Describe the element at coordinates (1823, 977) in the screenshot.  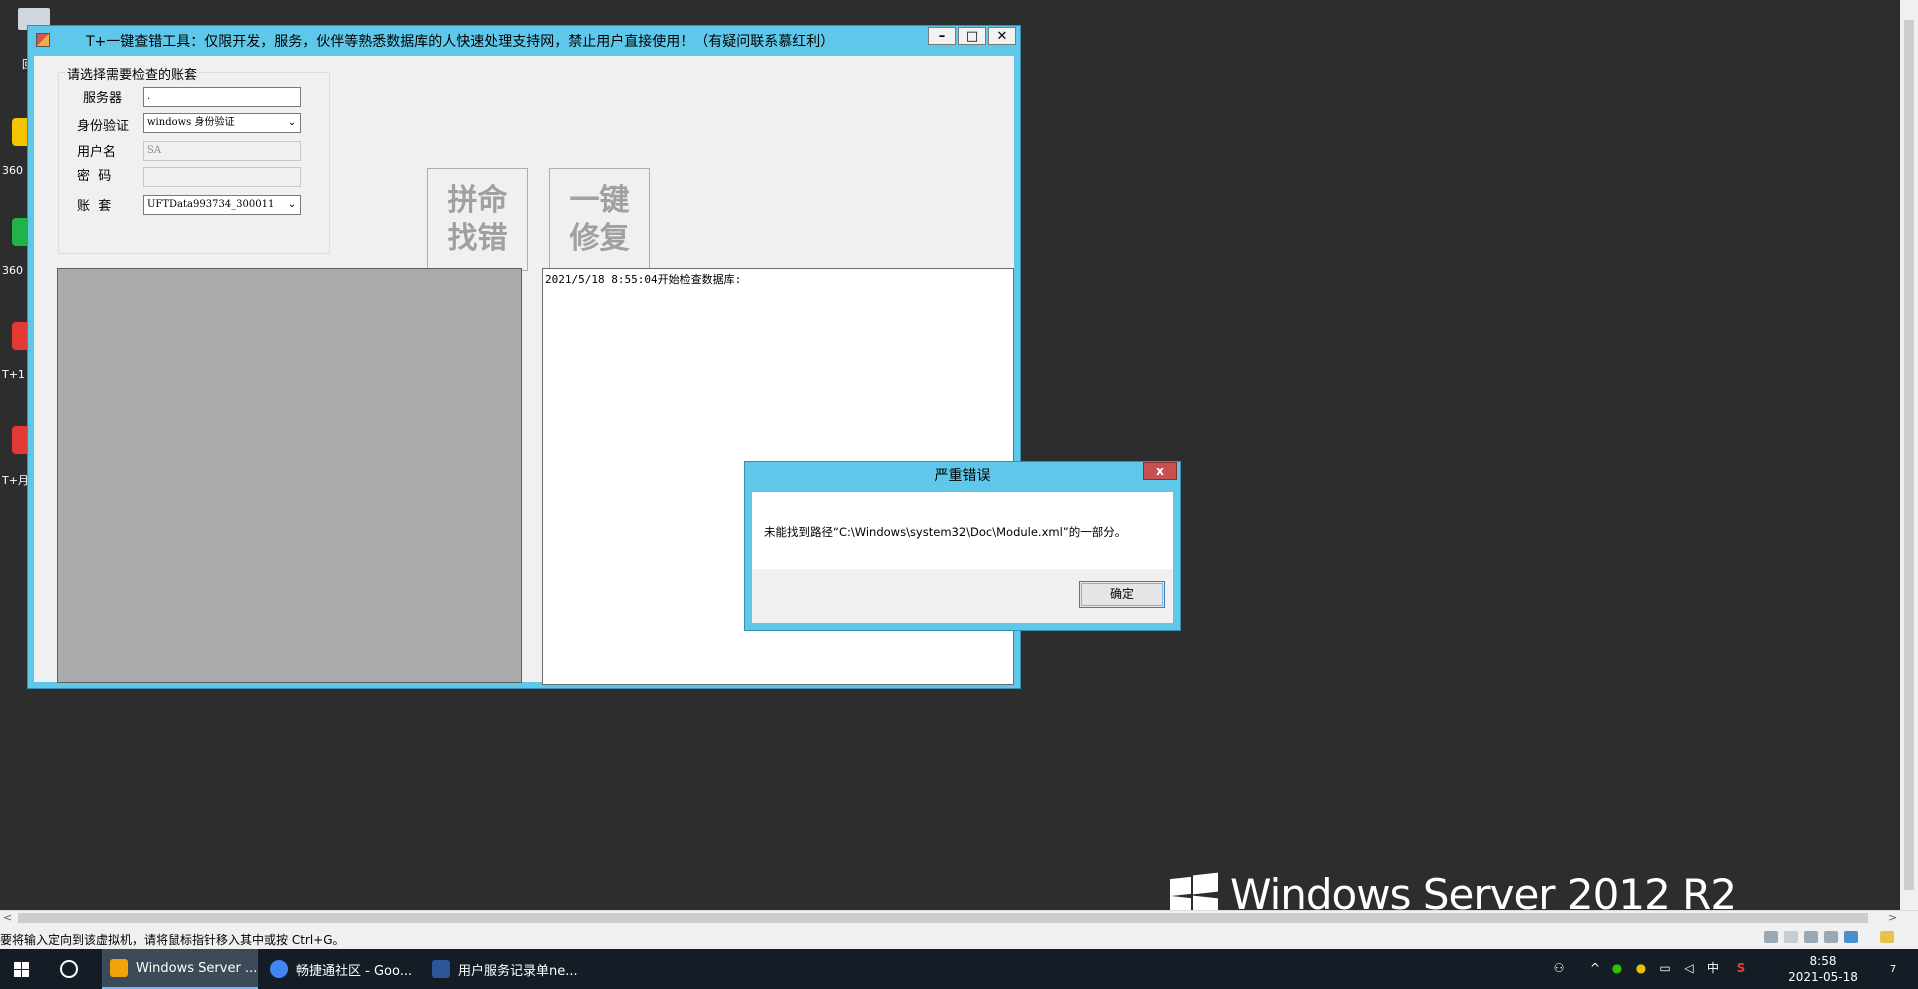
I see `clock-date: 2021-05-18` at that location.